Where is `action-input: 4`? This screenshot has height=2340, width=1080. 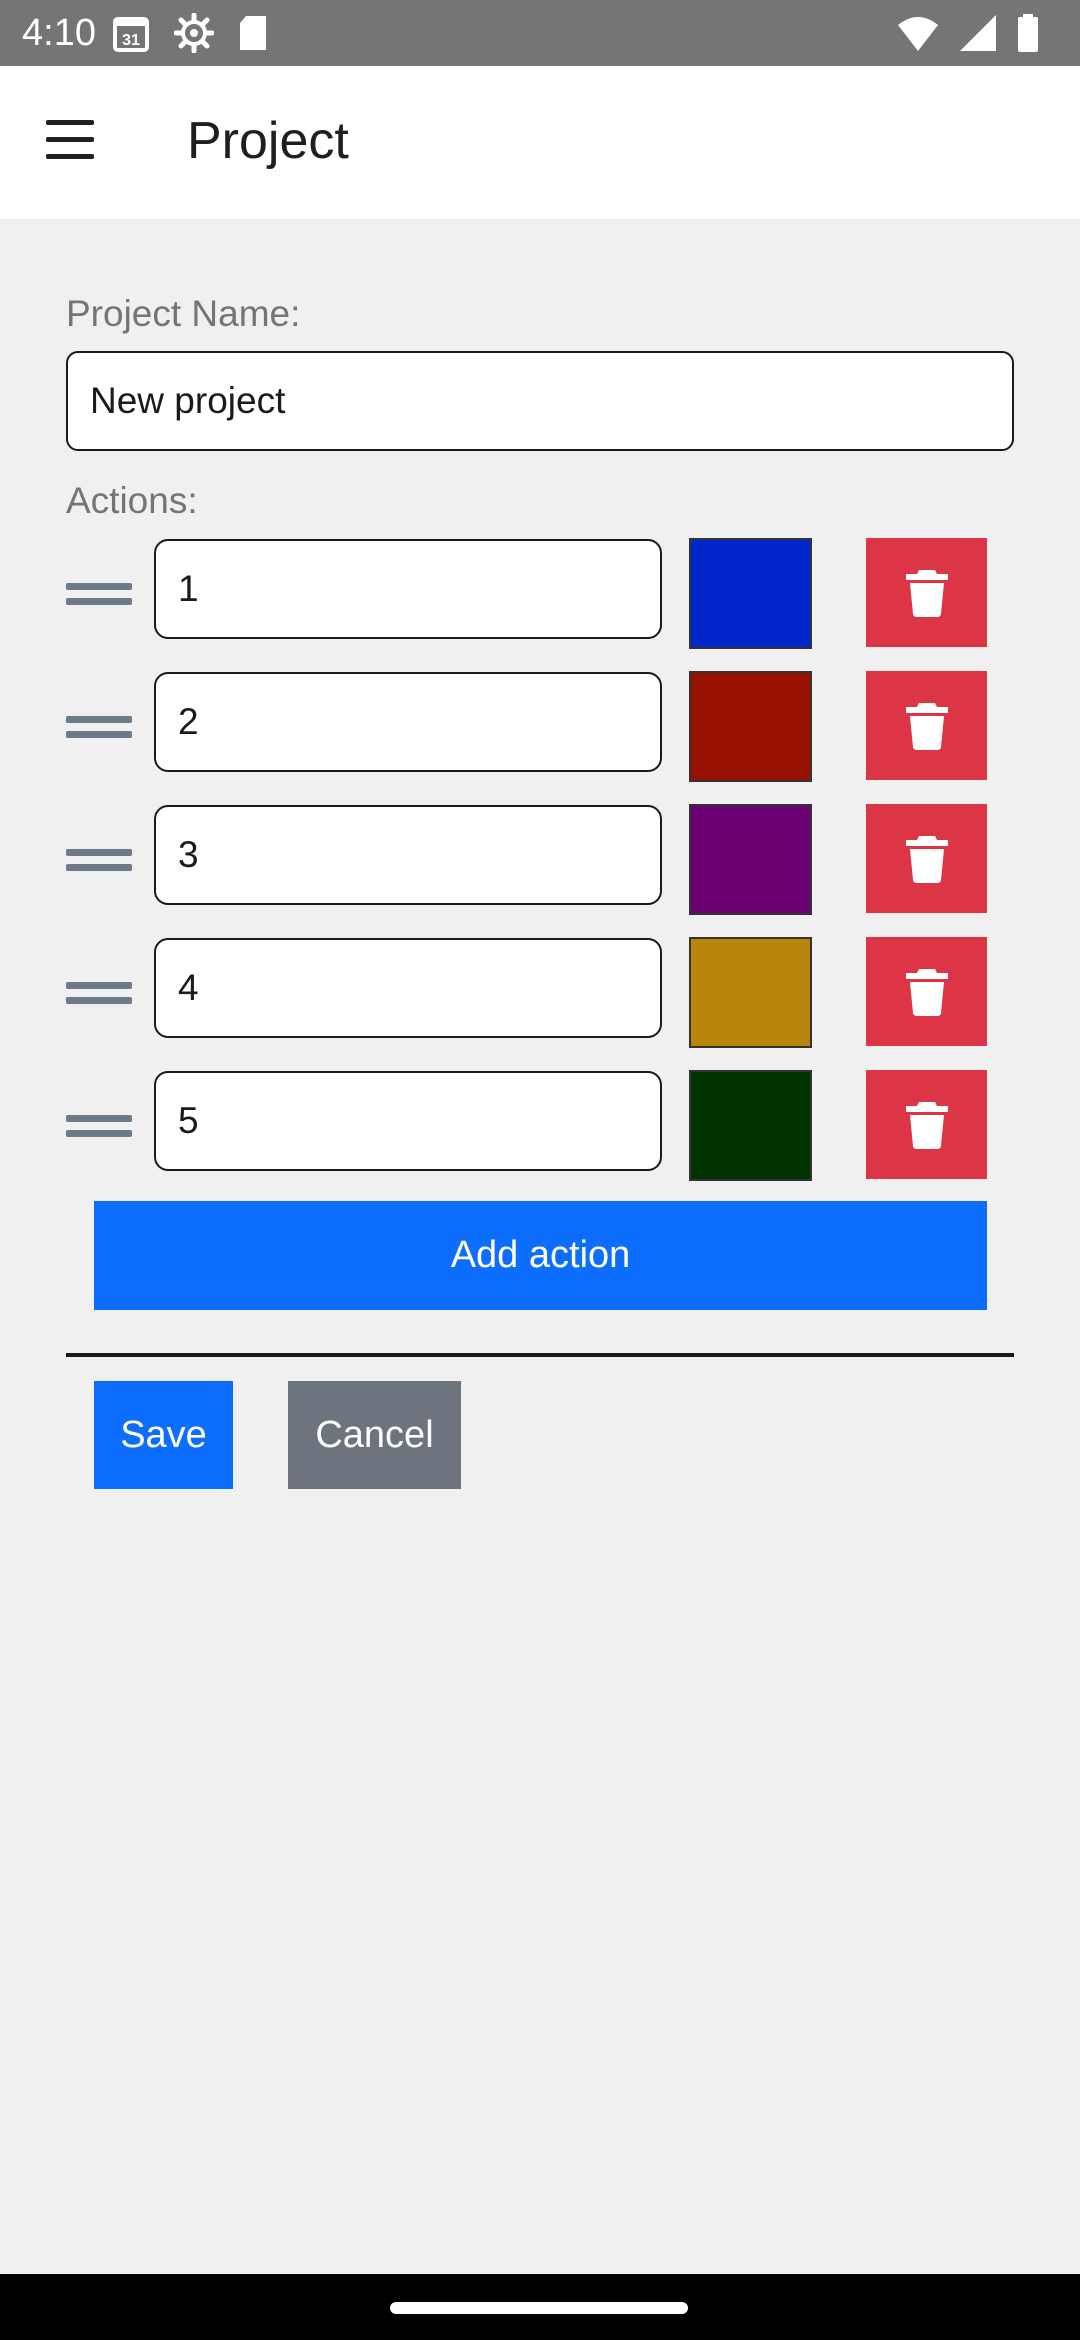
action-input: 4 is located at coordinates (408, 988).